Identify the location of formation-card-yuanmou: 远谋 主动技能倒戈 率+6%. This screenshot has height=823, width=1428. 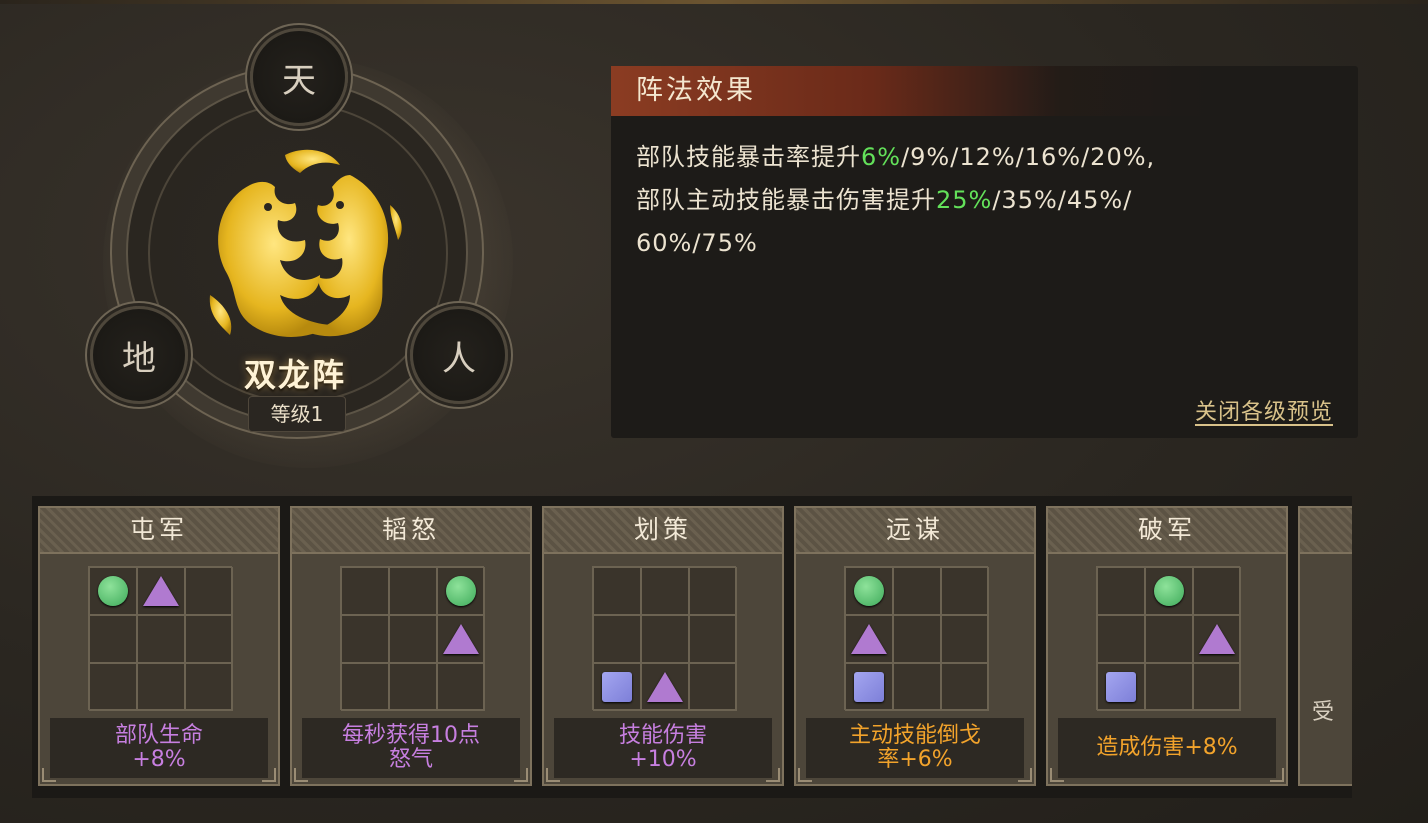
(915, 646).